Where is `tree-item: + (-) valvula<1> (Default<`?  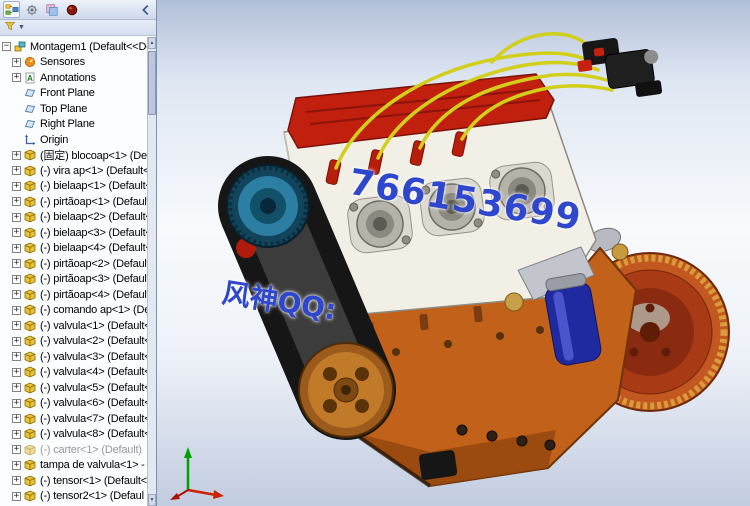
tree-item: + (-) valvula<1> (Default< is located at coordinates (73, 326).